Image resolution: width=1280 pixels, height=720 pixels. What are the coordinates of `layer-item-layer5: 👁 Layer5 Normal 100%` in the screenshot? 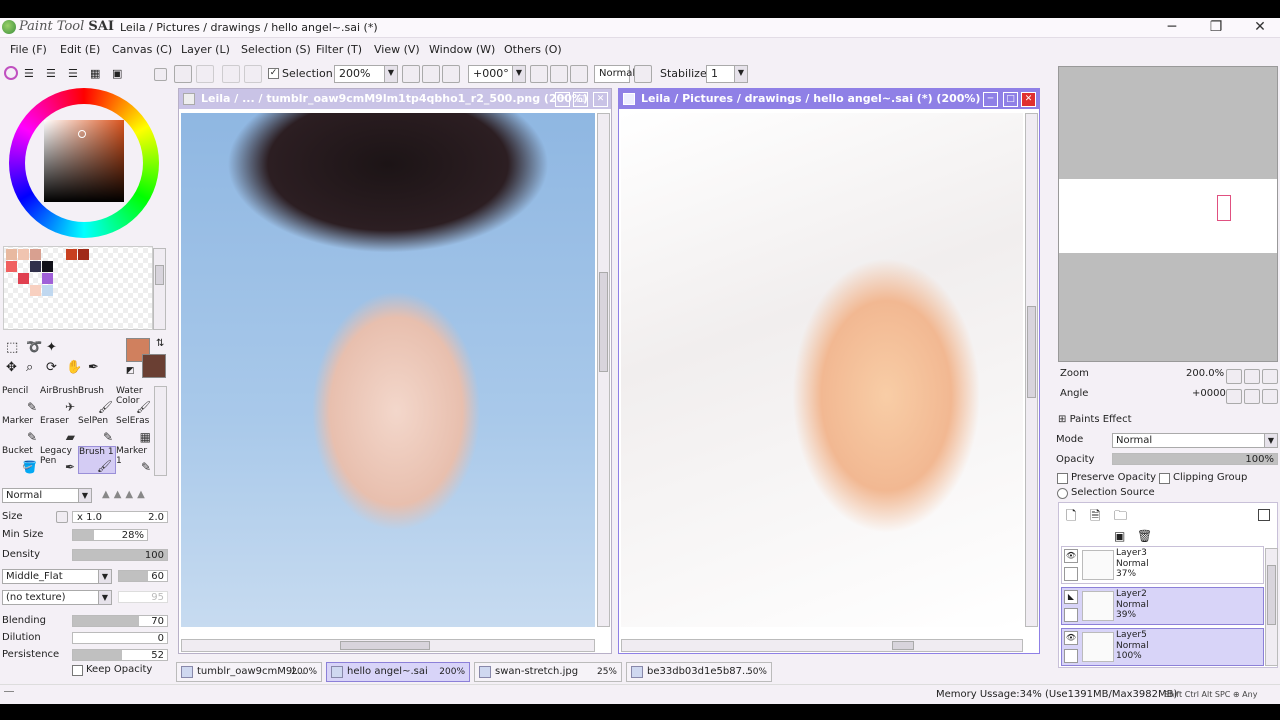 It's located at (1162, 647).